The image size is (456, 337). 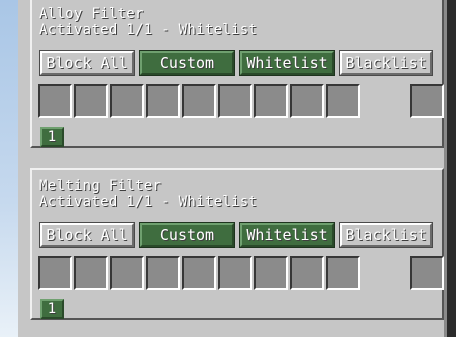 What do you see at coordinates (10, 168) in the screenshot?
I see `world-background` at bounding box center [10, 168].